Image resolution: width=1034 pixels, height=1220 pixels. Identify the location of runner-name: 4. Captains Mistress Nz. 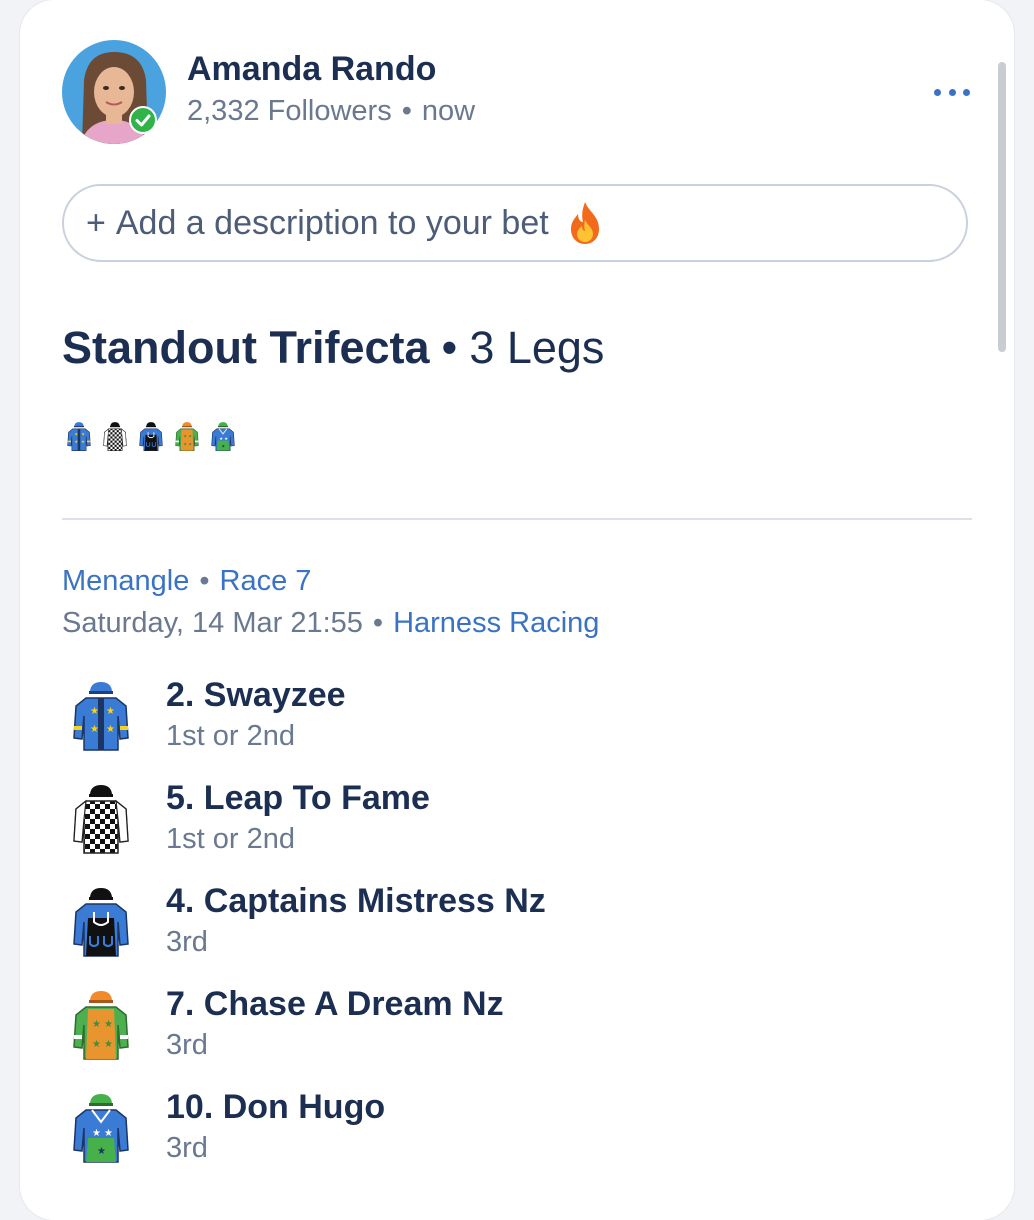
(356, 901).